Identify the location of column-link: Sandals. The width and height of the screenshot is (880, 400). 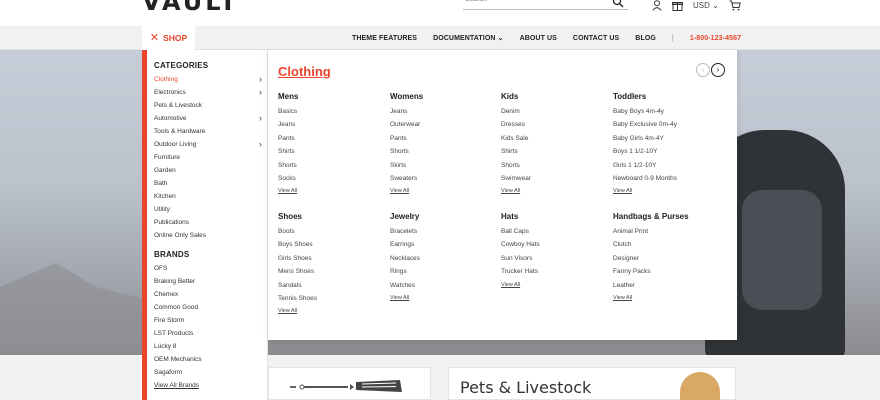
(333, 285).